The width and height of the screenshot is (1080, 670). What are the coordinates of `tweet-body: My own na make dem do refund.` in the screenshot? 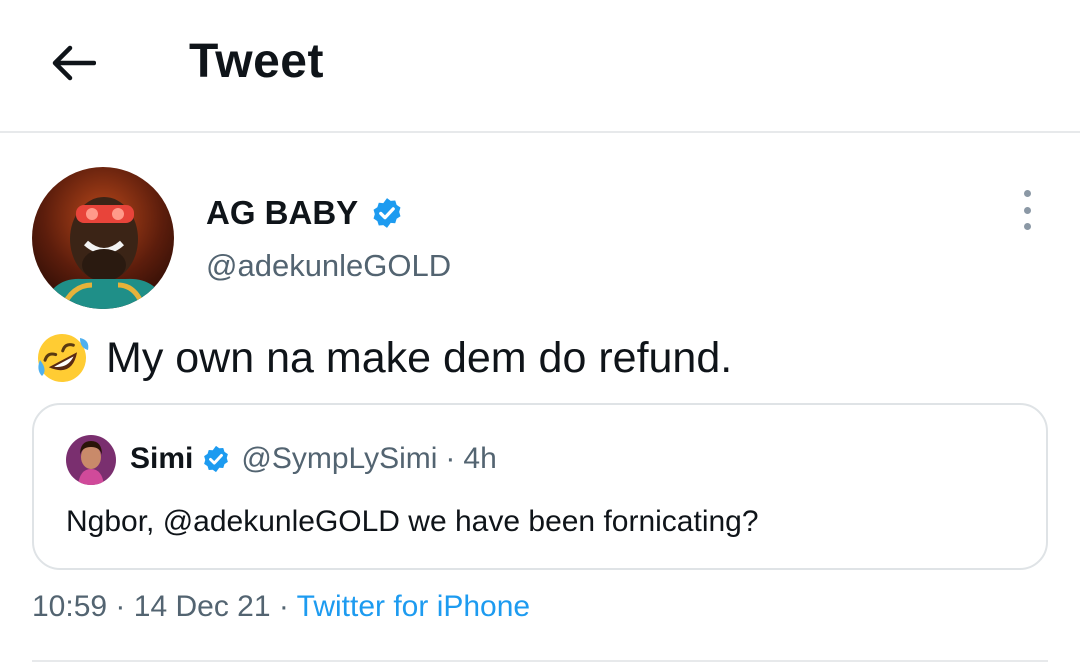 It's located at (383, 358).